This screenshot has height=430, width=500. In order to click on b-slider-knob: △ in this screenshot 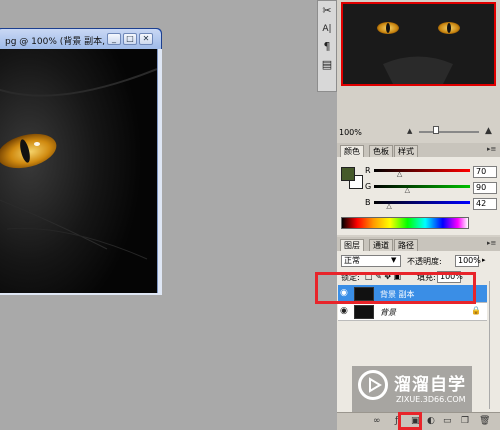, I will do `click(388, 206)`.